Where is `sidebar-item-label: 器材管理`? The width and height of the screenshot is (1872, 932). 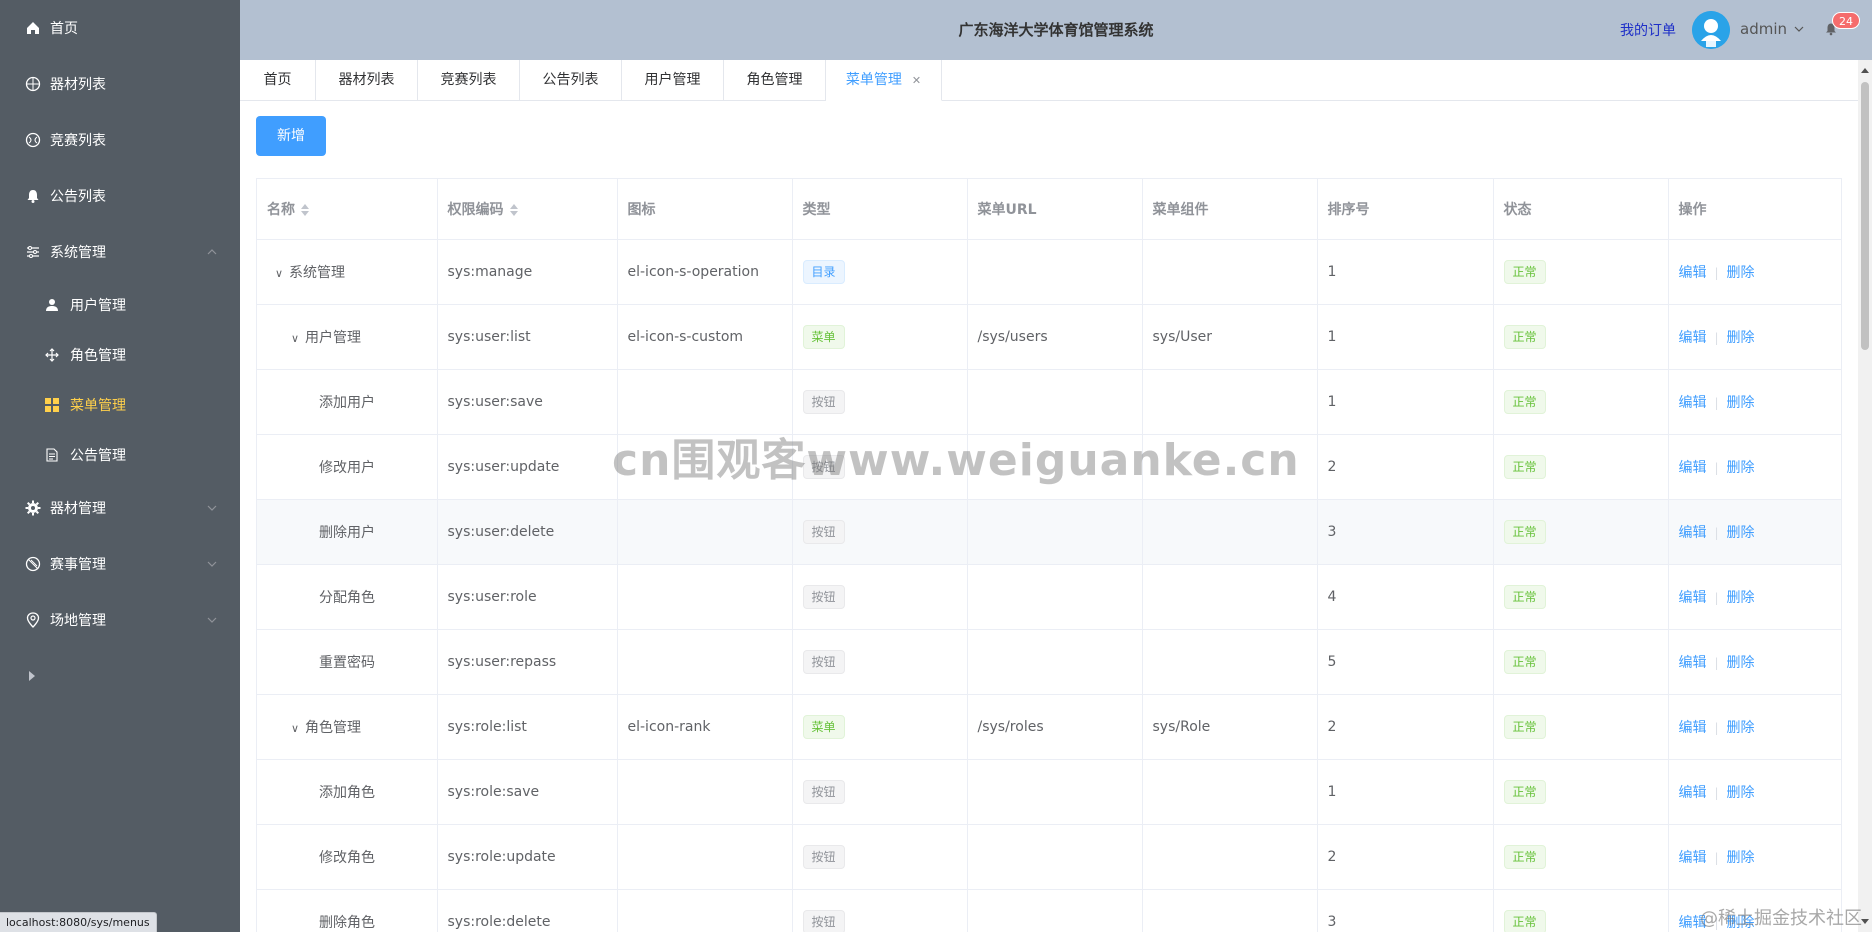 sidebar-item-label: 器材管理 is located at coordinates (78, 509).